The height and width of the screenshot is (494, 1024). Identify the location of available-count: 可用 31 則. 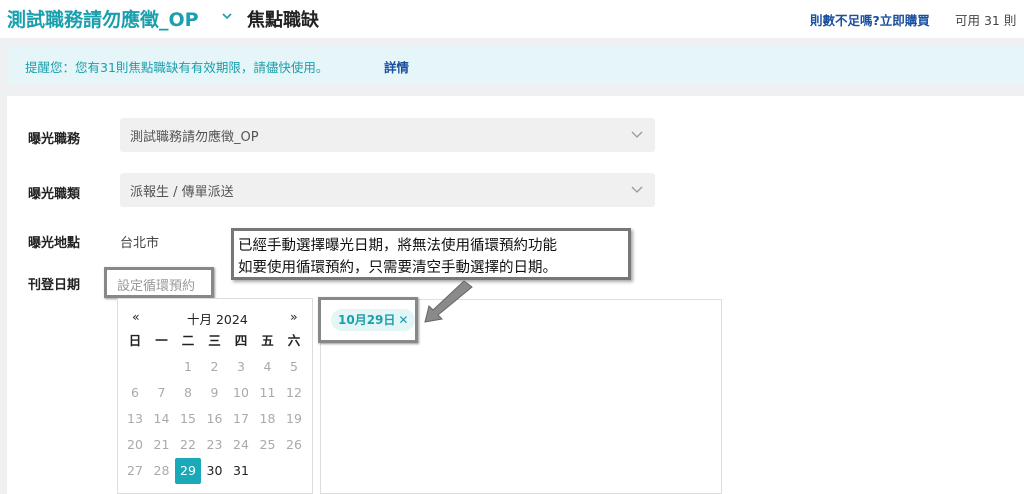
(986, 20).